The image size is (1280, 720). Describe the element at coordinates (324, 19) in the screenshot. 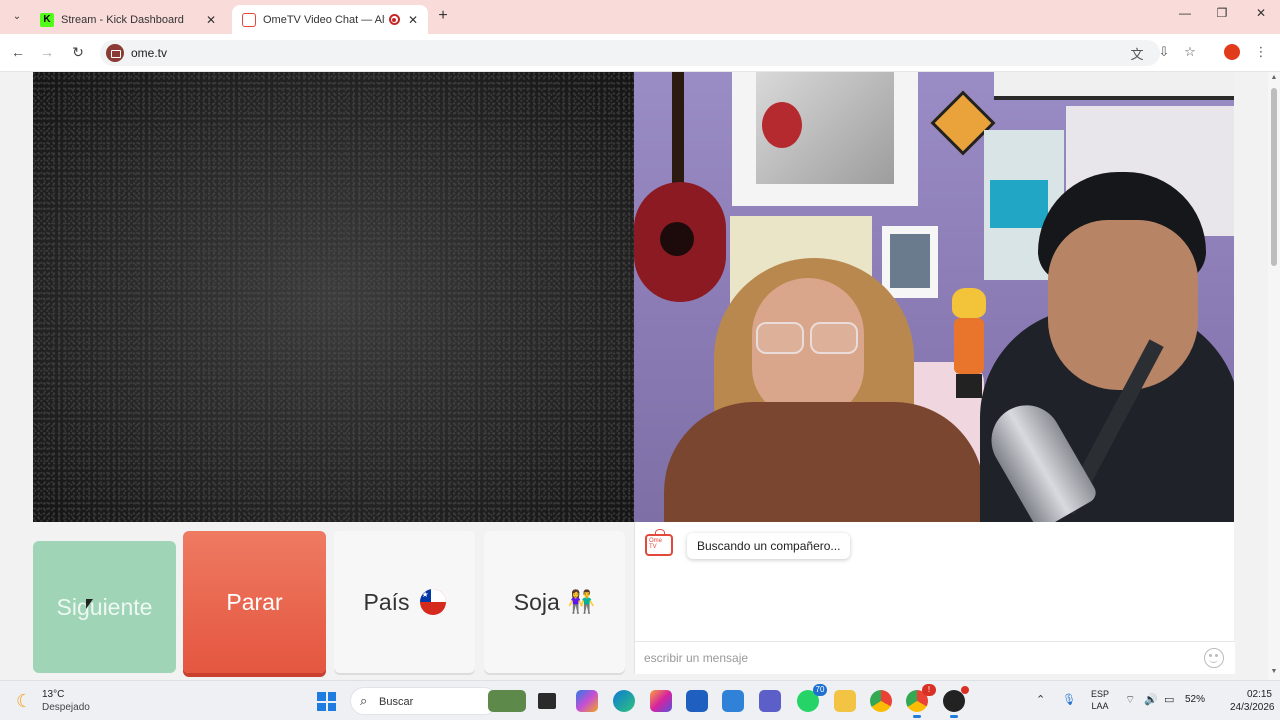

I see `tab-title: OmeTV Video Chat — Alte` at that location.